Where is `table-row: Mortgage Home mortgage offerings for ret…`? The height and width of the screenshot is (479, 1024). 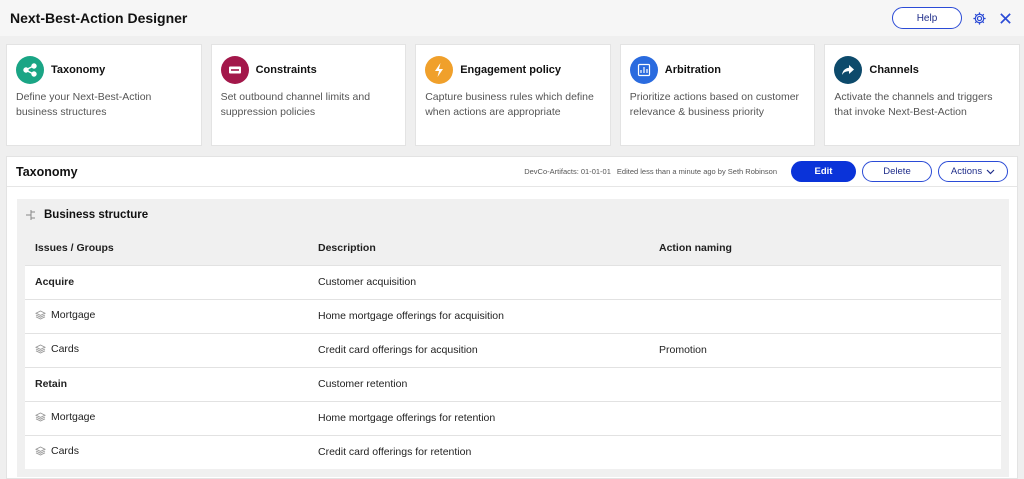
table-row: Mortgage Home mortgage offerings for ret… is located at coordinates (513, 417).